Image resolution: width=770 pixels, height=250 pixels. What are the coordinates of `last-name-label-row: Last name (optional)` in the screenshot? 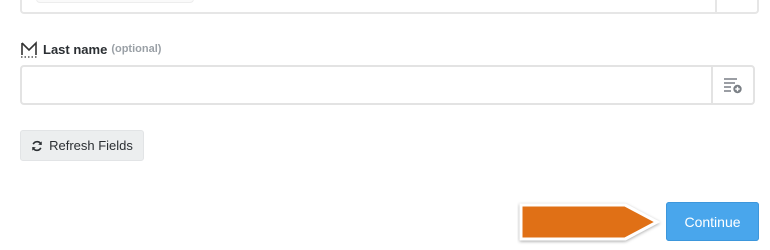 It's located at (90, 49).